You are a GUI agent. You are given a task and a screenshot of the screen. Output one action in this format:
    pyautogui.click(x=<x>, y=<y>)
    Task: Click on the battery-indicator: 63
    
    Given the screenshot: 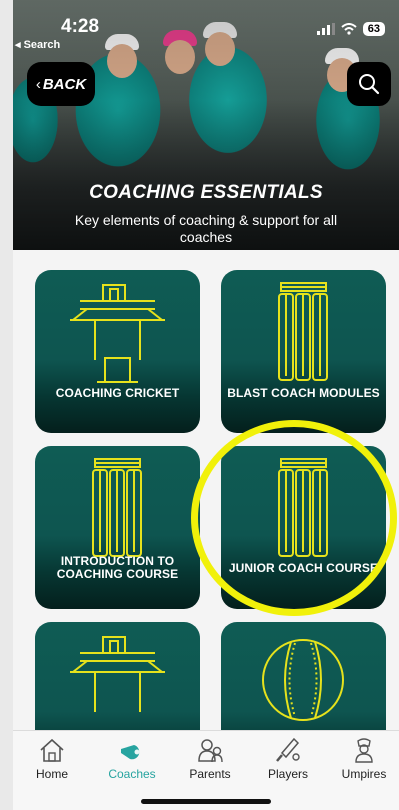 What is the action you would take?
    pyautogui.click(x=373, y=29)
    